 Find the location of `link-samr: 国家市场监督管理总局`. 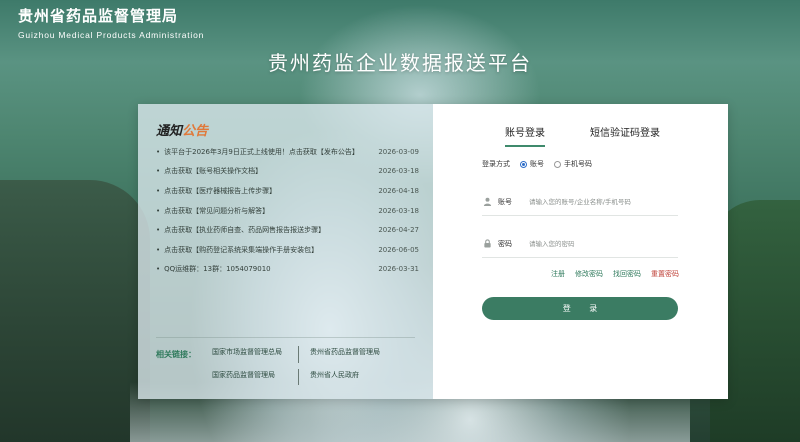

link-samr: 国家市场监督管理总局 is located at coordinates (255, 354).